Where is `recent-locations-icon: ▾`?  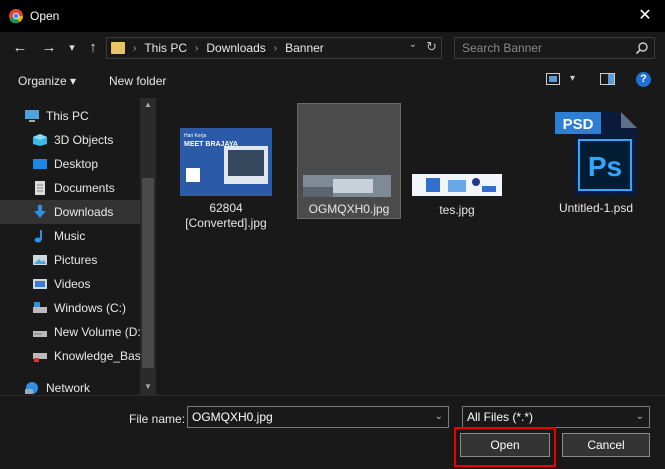 recent-locations-icon: ▾ is located at coordinates (72, 48).